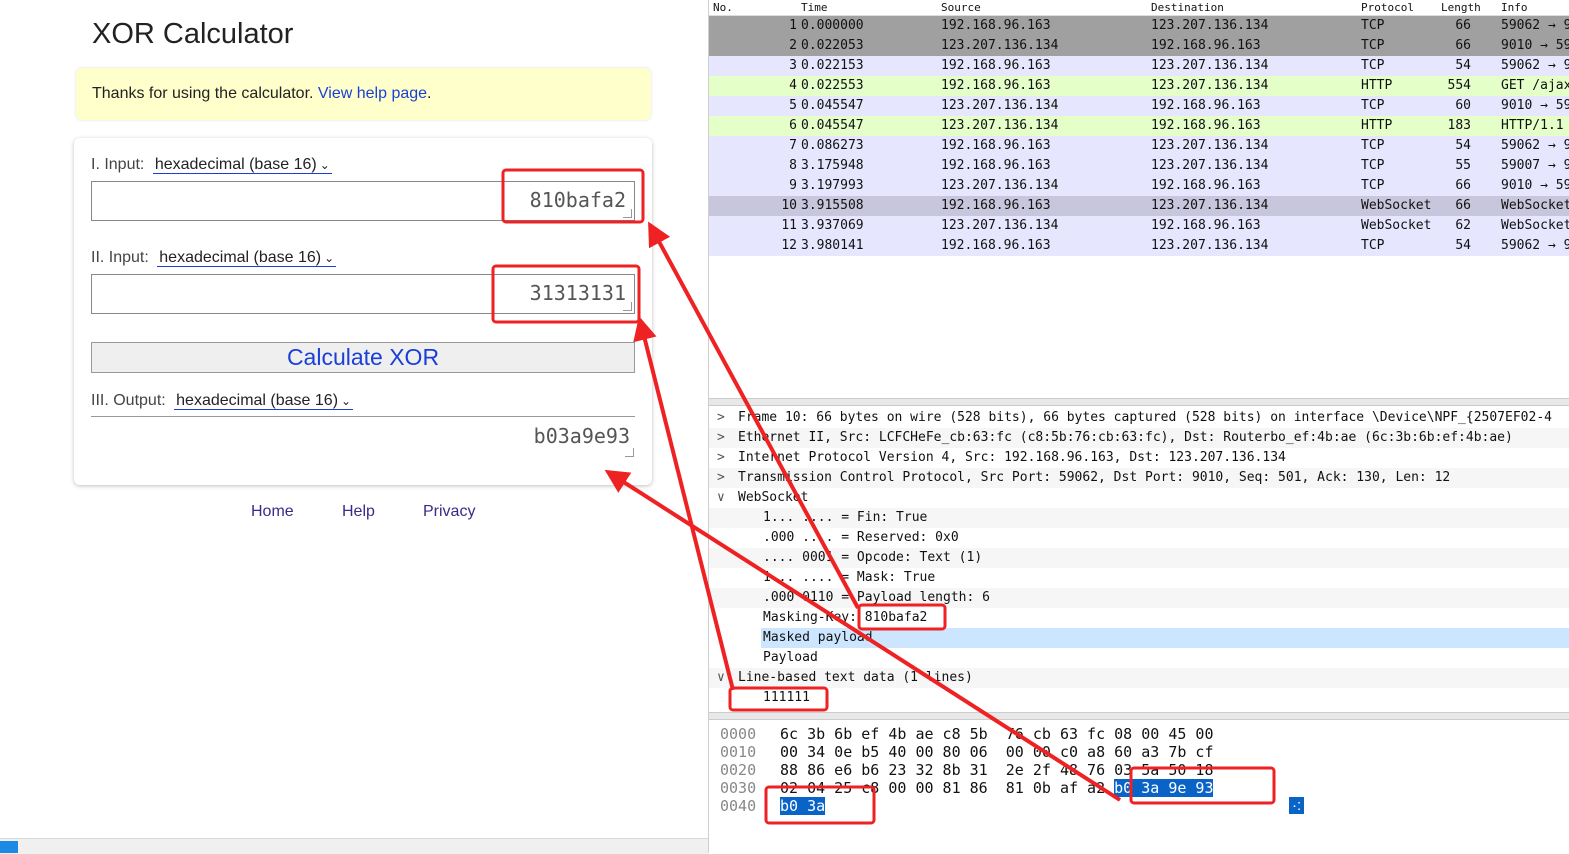  What do you see at coordinates (793, 25) in the screenshot?
I see `packet-no: 1` at bounding box center [793, 25].